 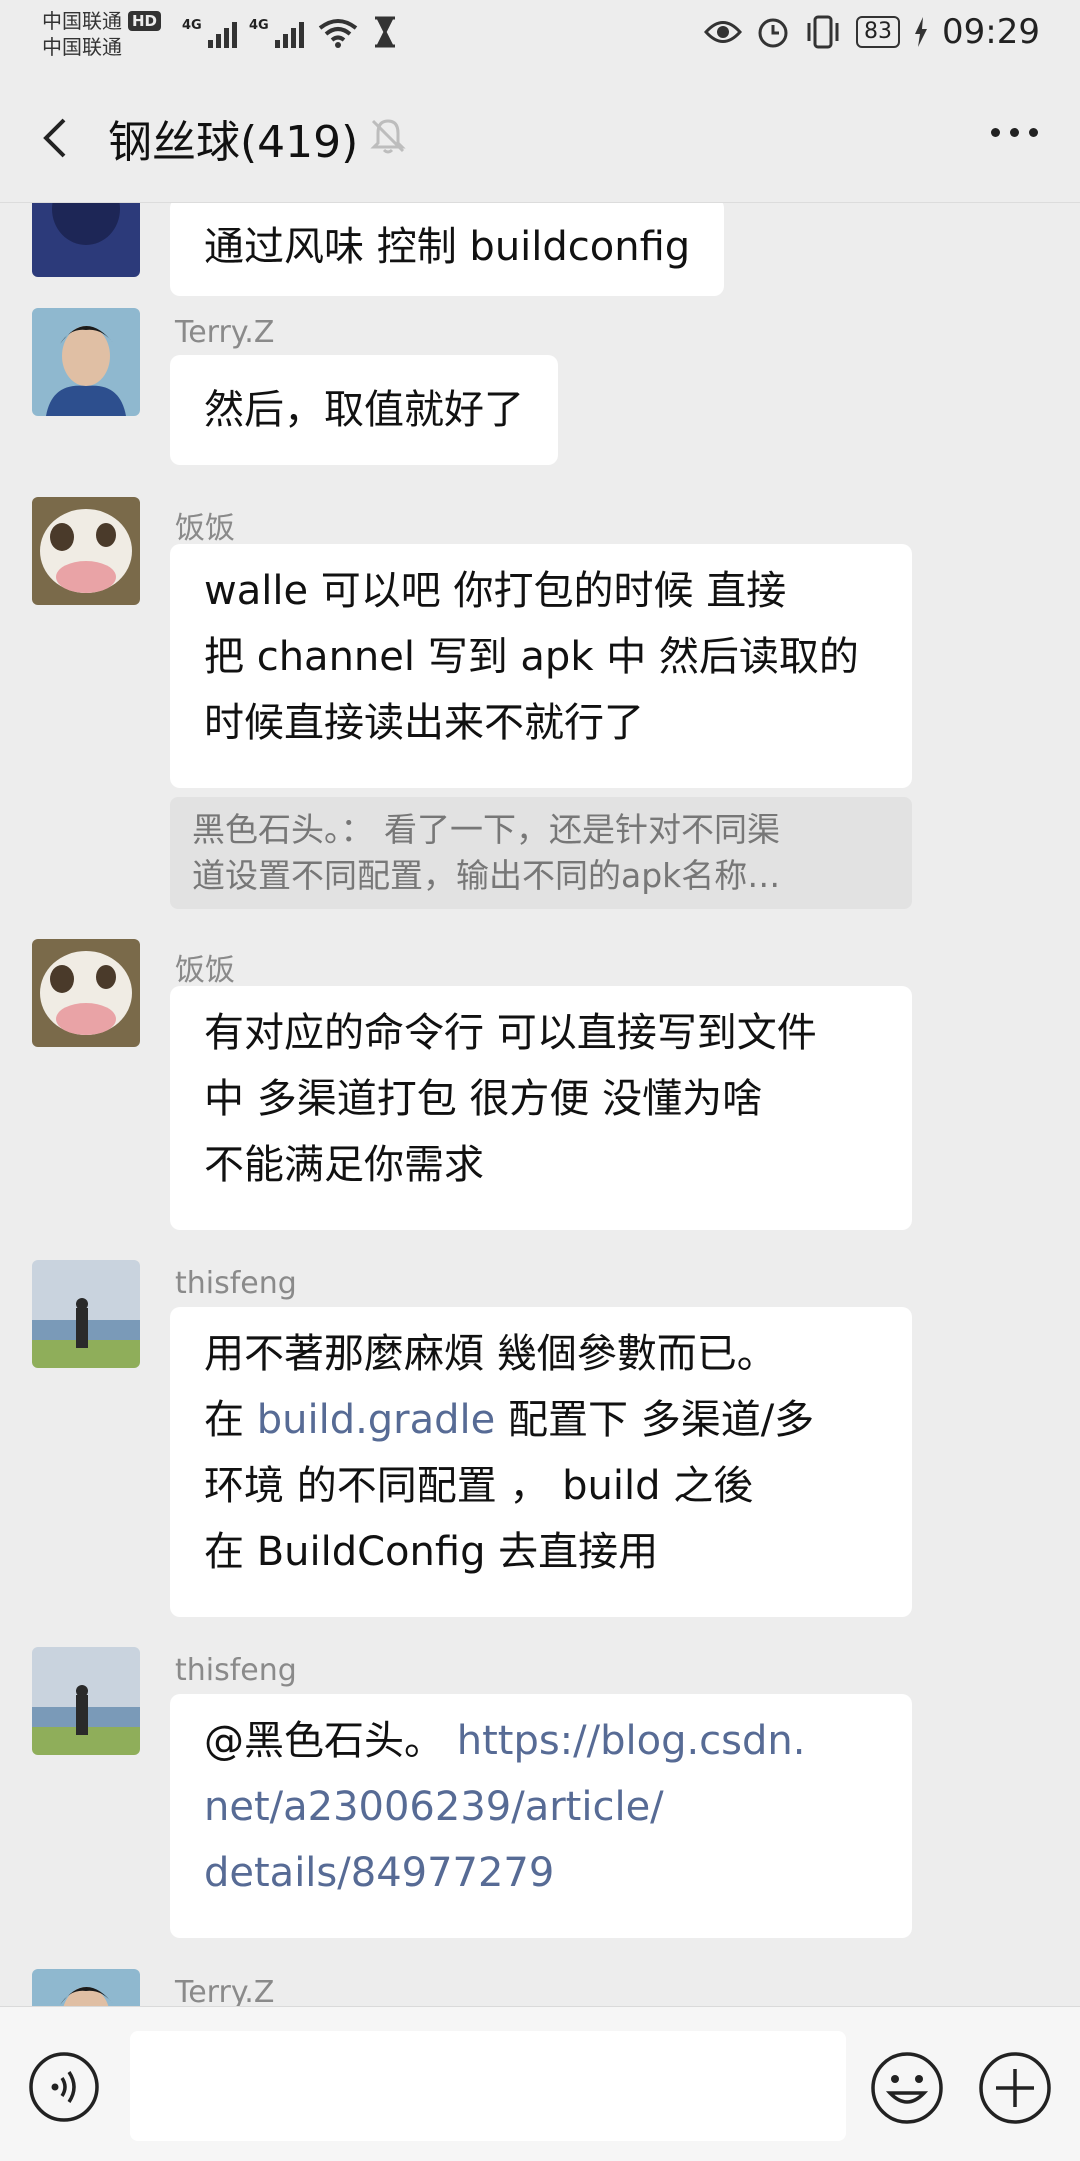 What do you see at coordinates (447, 247) in the screenshot?
I see `message-text: 通过风味 控制 buildconfig` at bounding box center [447, 247].